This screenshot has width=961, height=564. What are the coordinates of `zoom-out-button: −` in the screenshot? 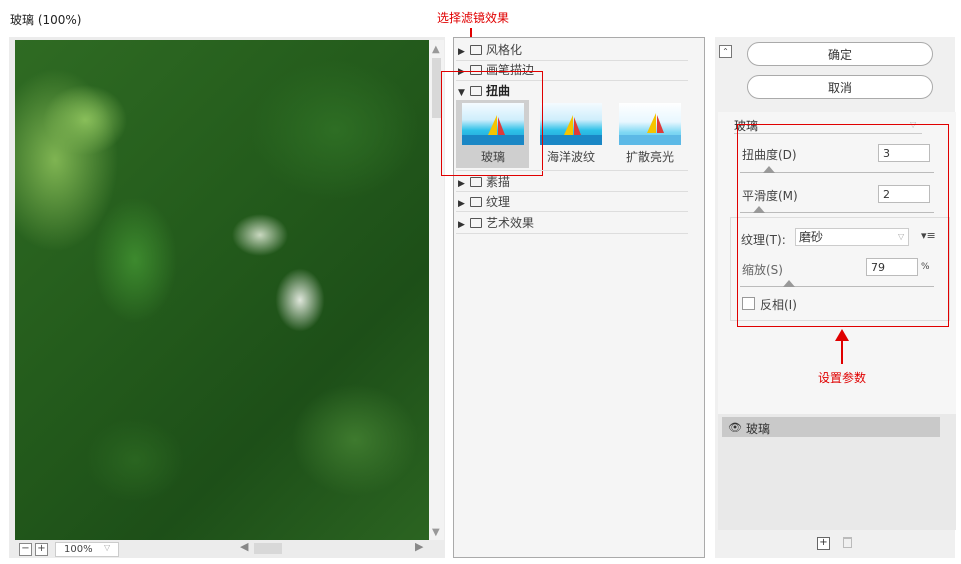 It's located at (25, 549).